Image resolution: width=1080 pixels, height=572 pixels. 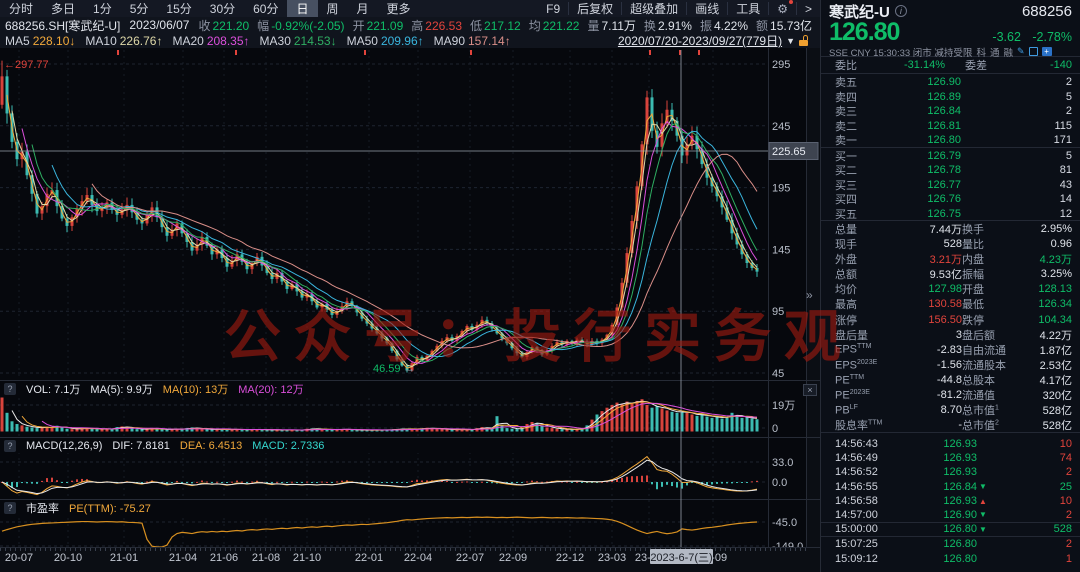 What do you see at coordinates (950, 213) in the screenshot?
I see `bid-row: 买五 126.75 12` at bounding box center [950, 213].